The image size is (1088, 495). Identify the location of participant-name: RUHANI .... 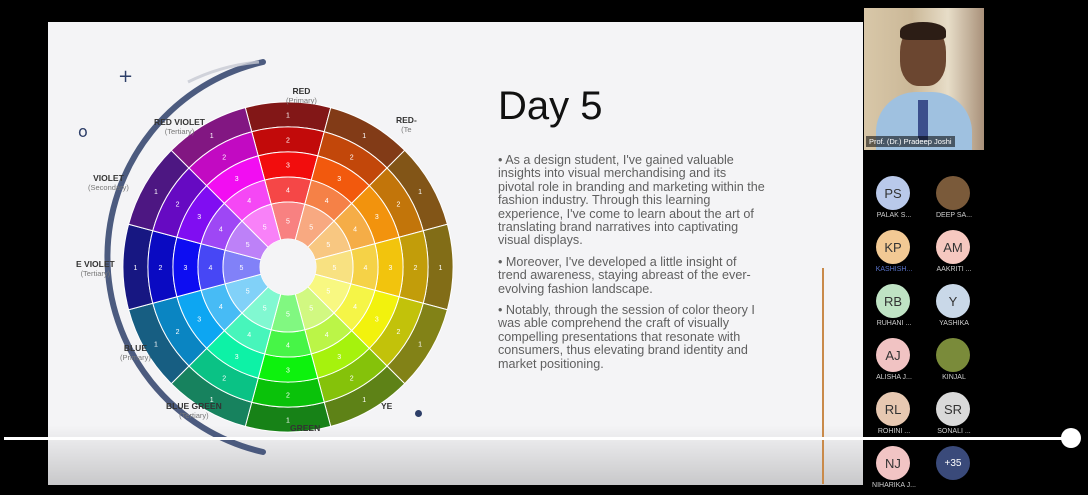
(894, 323).